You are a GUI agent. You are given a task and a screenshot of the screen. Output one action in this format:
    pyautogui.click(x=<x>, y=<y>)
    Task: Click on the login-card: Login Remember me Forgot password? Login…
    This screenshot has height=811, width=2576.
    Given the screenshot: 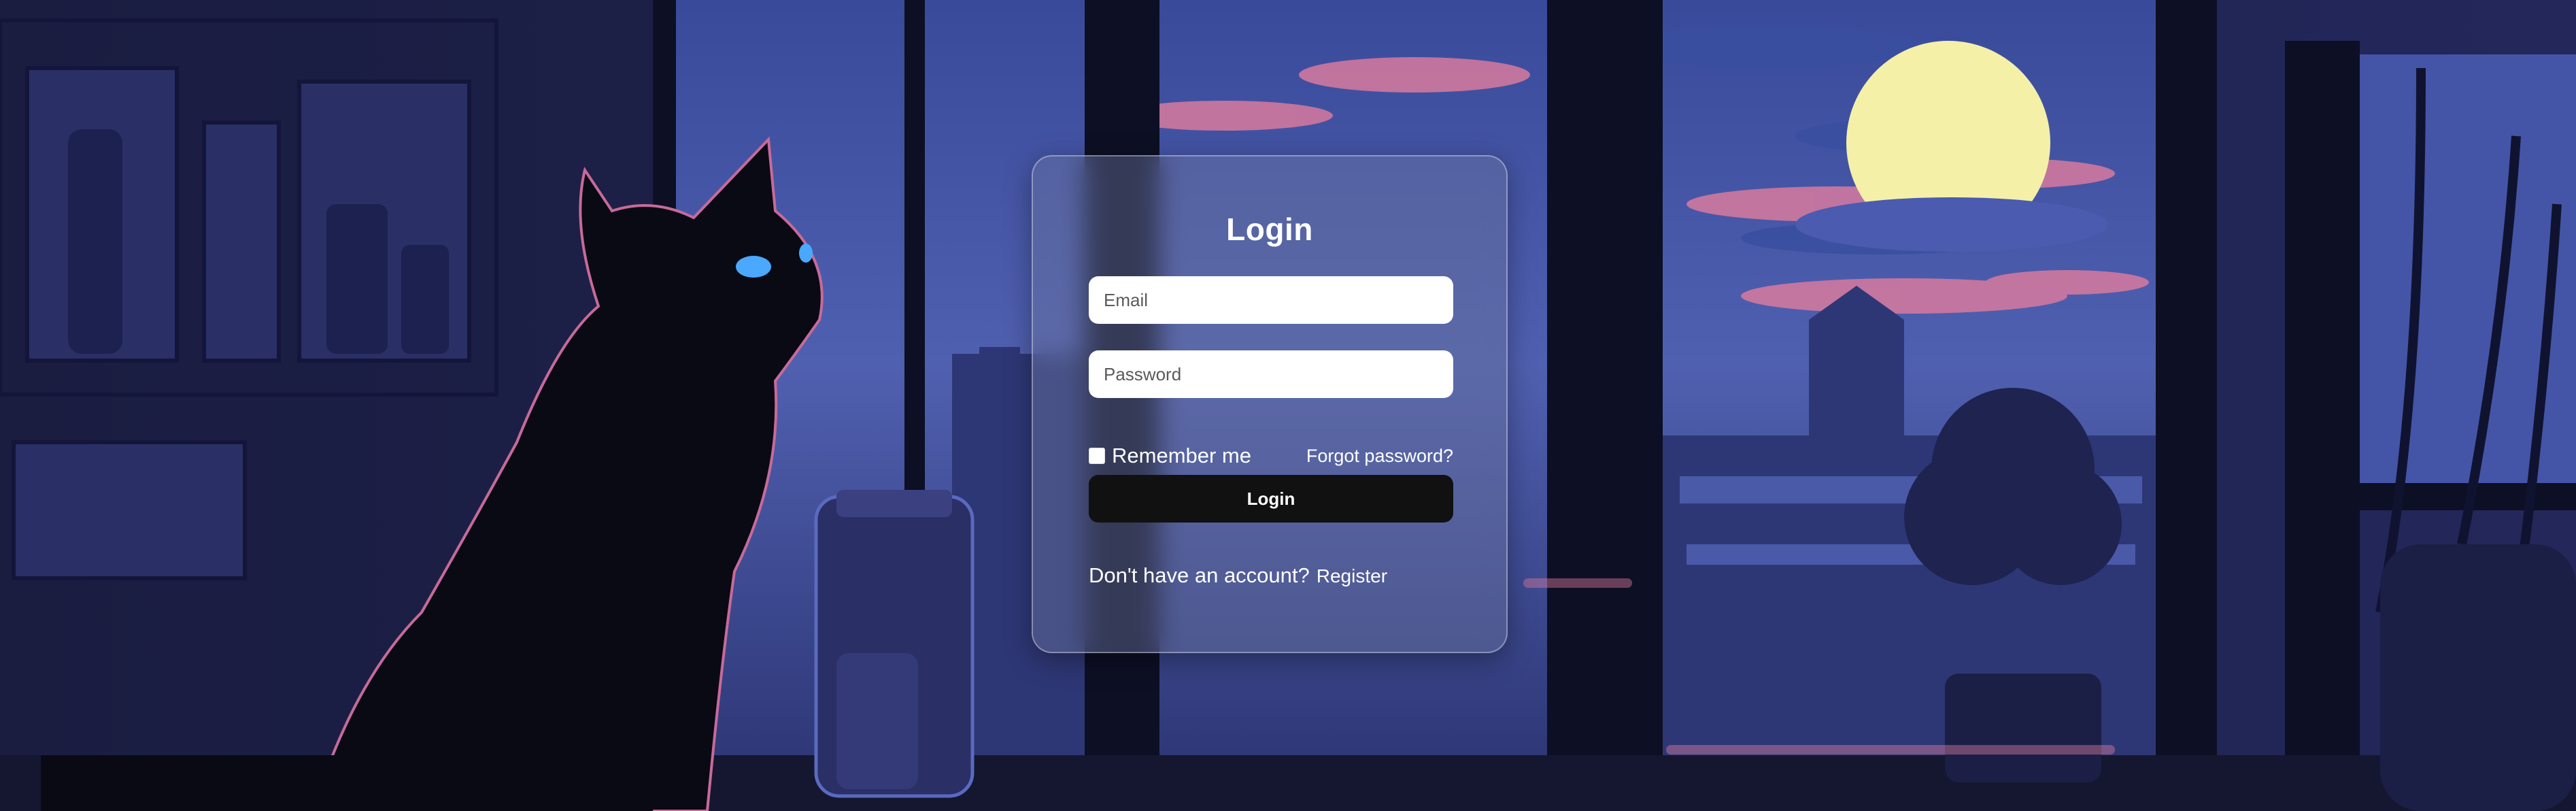 What is the action you would take?
    pyautogui.click(x=1270, y=404)
    